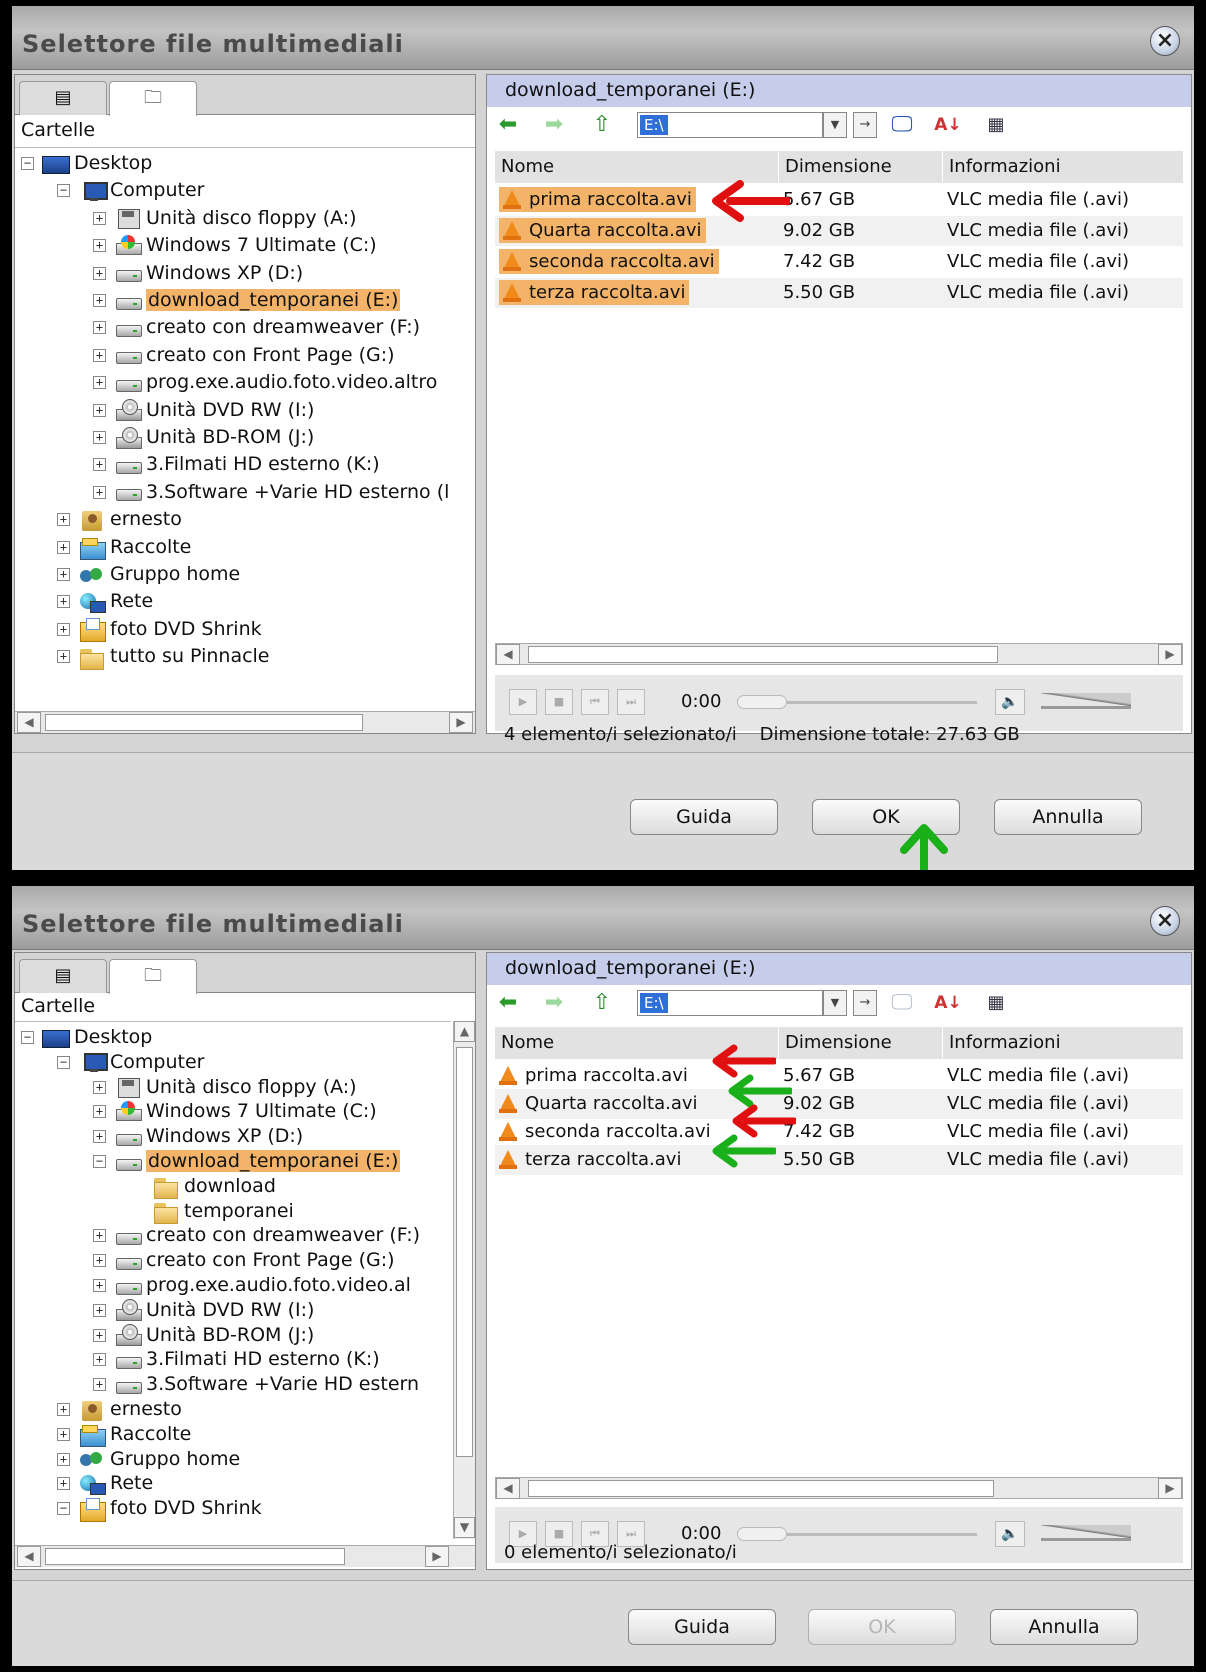 The image size is (1206, 1672). Describe the element at coordinates (508, 125) in the screenshot. I see `back-arrow-icon: ⬅` at that location.